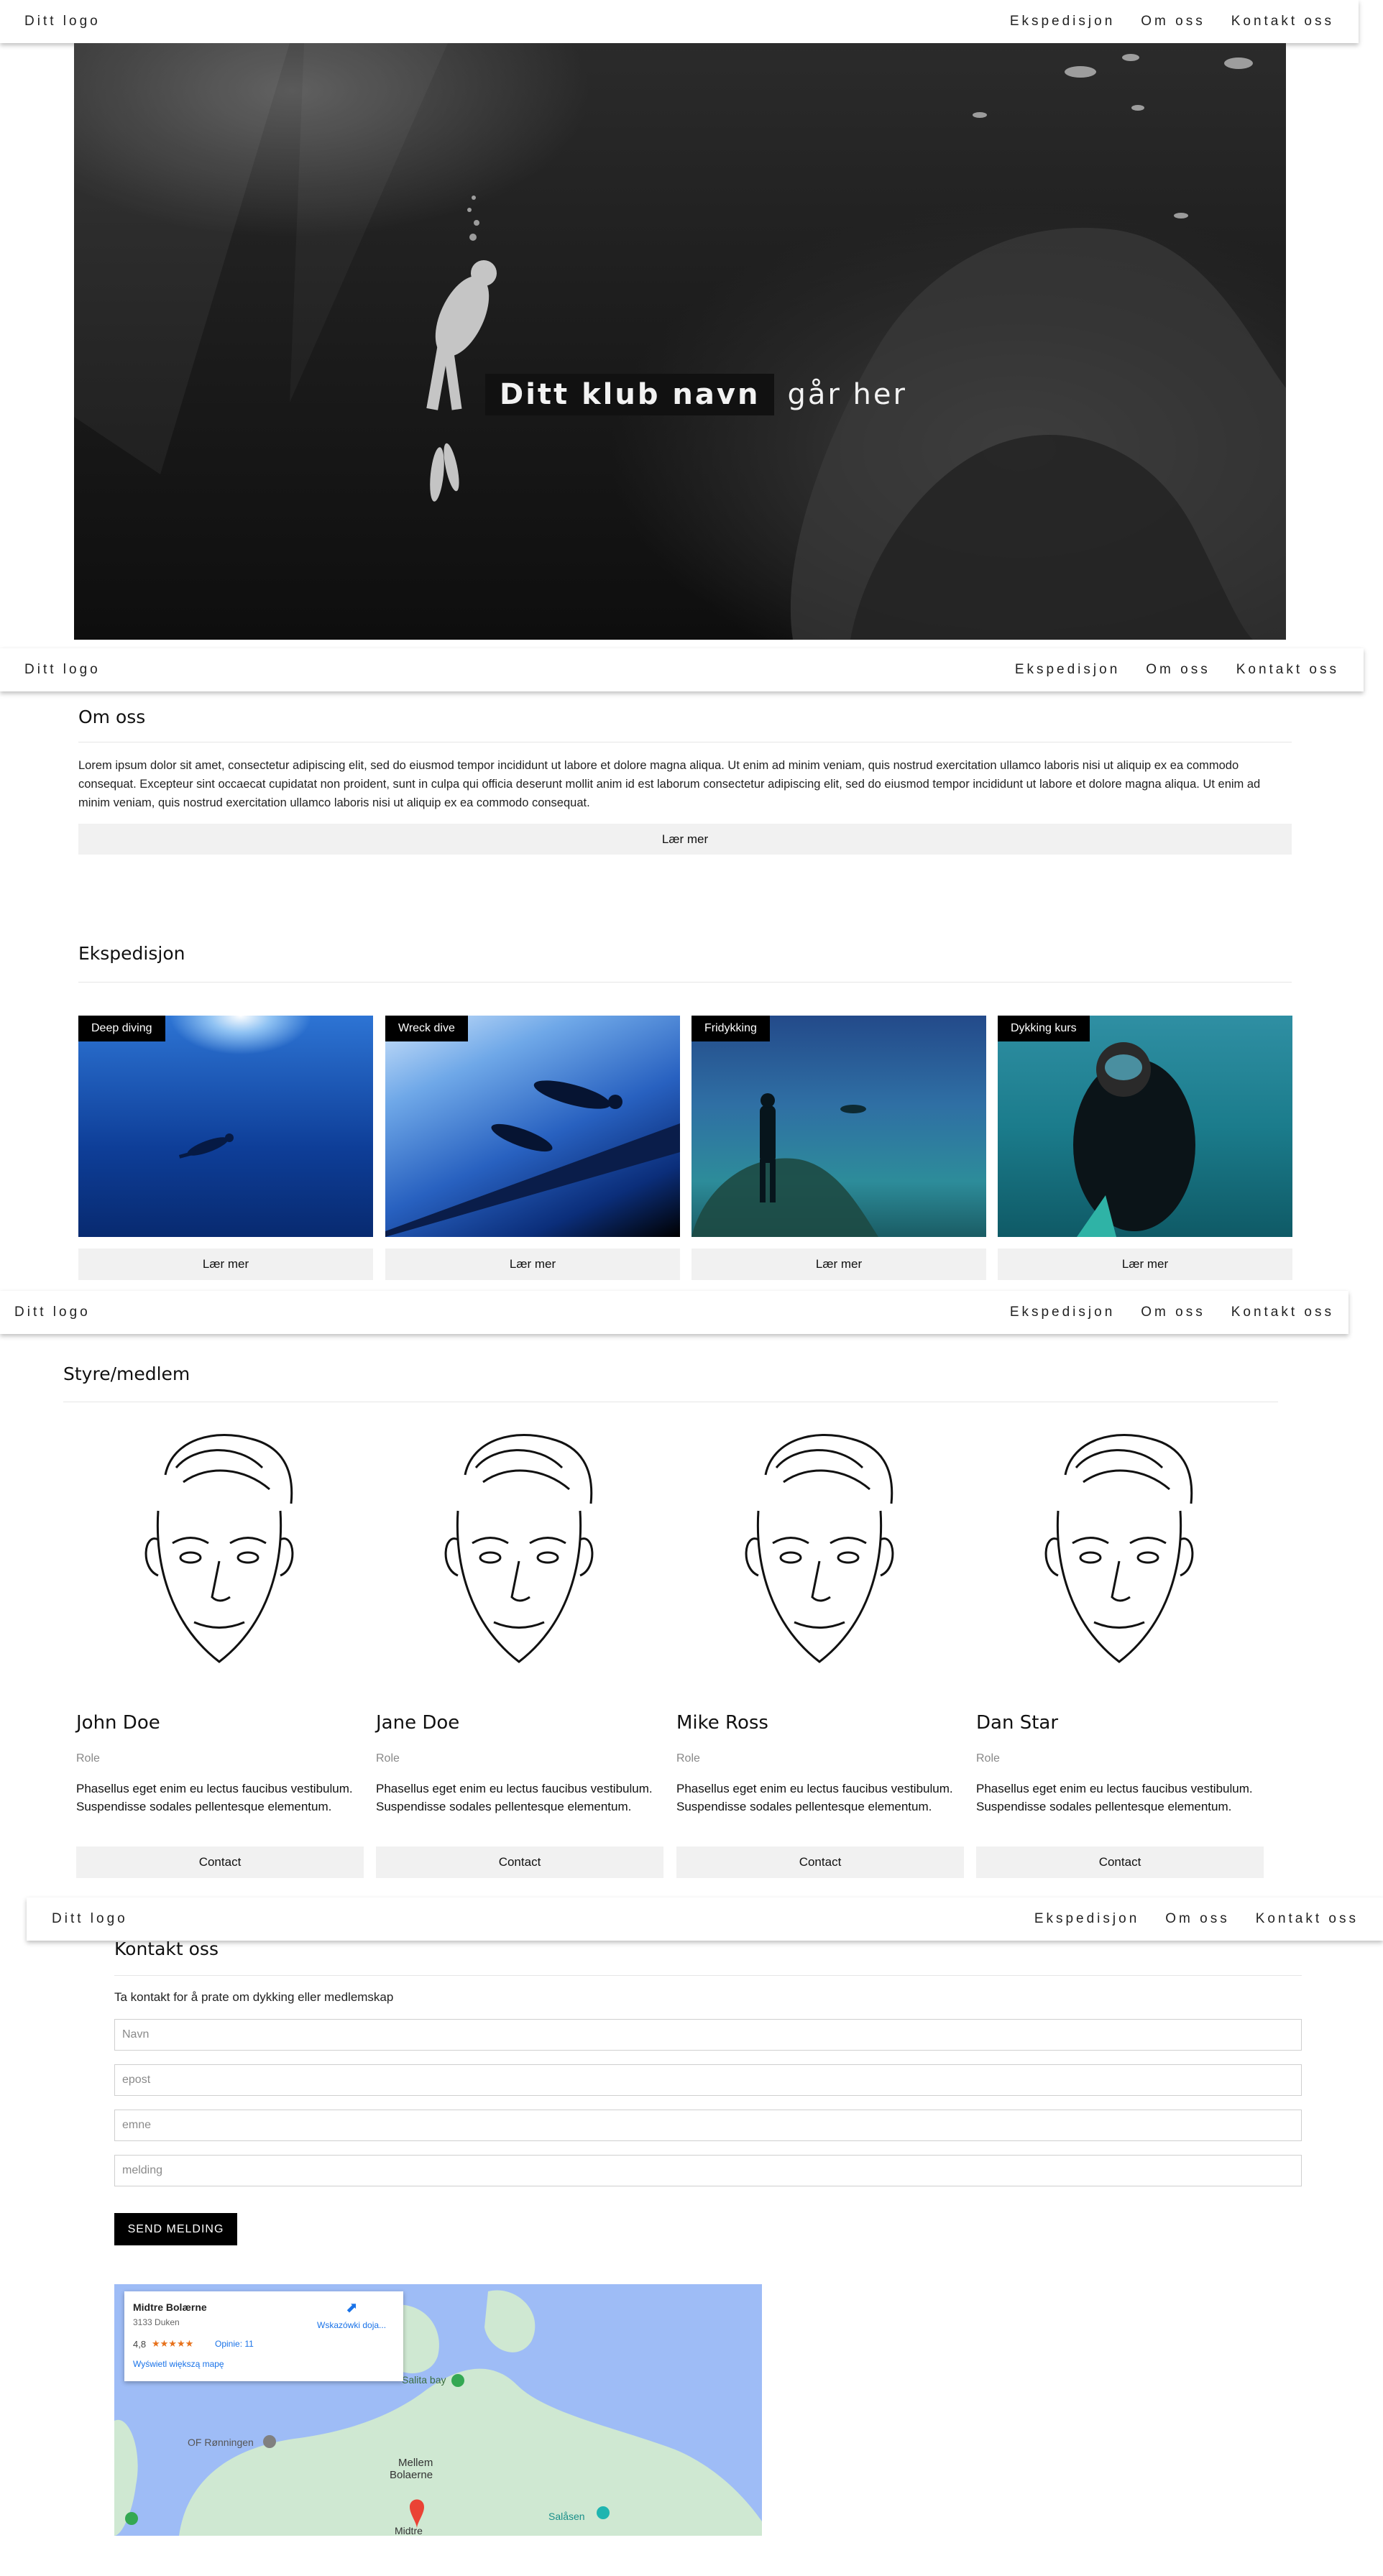 This screenshot has height=2576, width=1383. What do you see at coordinates (221, 2442) in the screenshot?
I see `map-label: OF Rønningen` at bounding box center [221, 2442].